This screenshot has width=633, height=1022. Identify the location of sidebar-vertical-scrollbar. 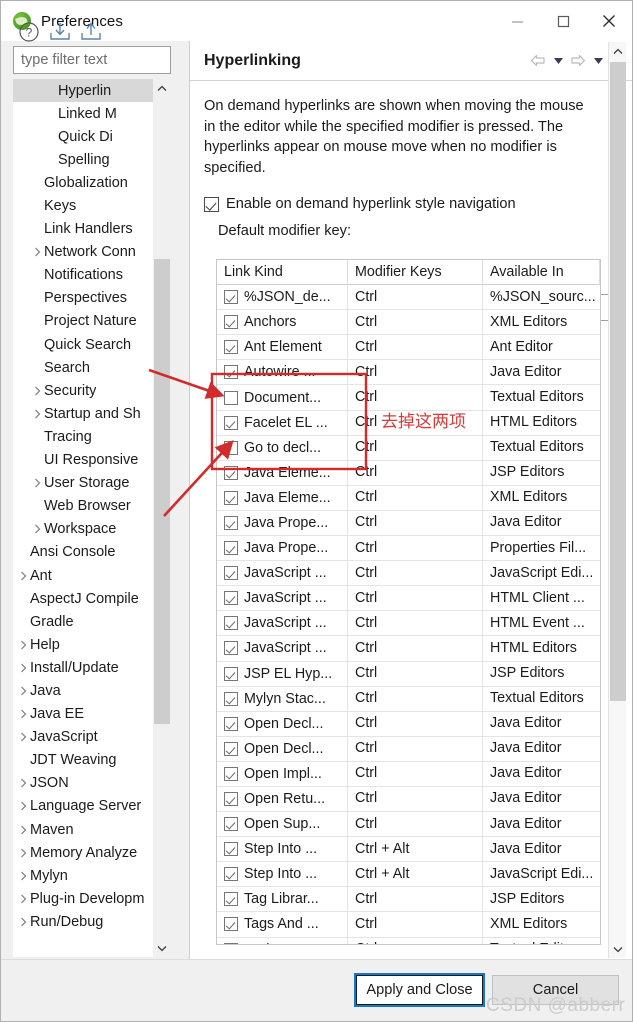
(162, 518).